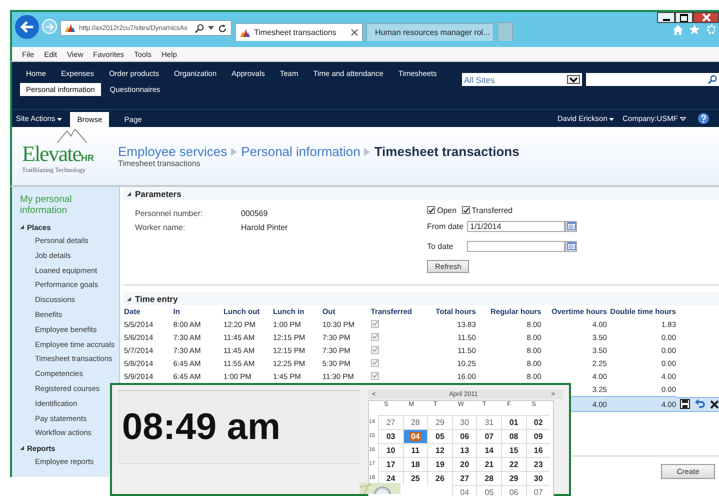 The image size is (719, 496). I want to click on maximize-button, so click(684, 17).